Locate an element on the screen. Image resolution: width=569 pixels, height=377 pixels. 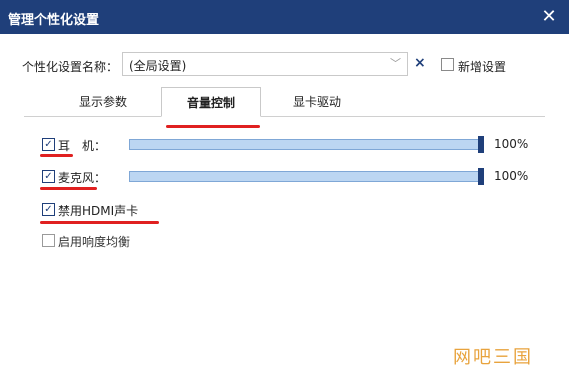
chevron-down-icon: ﹀ is located at coordinates (395, 63).